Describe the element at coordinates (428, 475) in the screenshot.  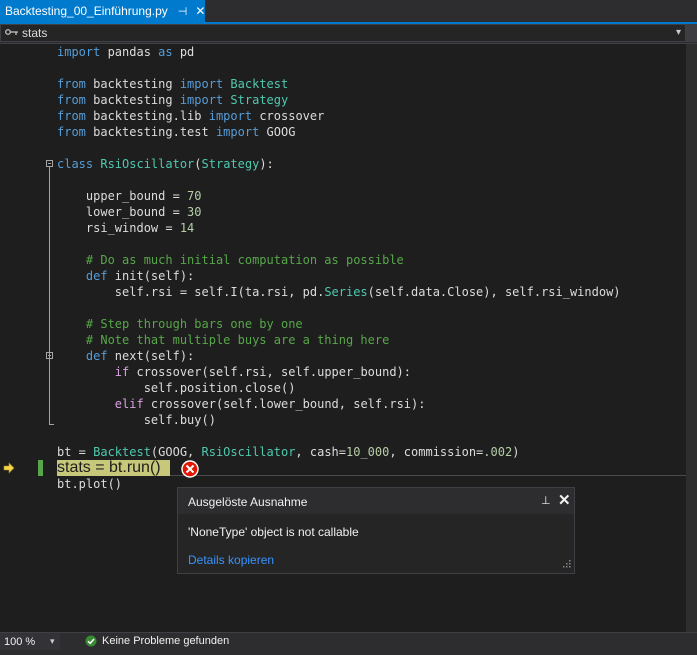
I see `current-line-underline` at that location.